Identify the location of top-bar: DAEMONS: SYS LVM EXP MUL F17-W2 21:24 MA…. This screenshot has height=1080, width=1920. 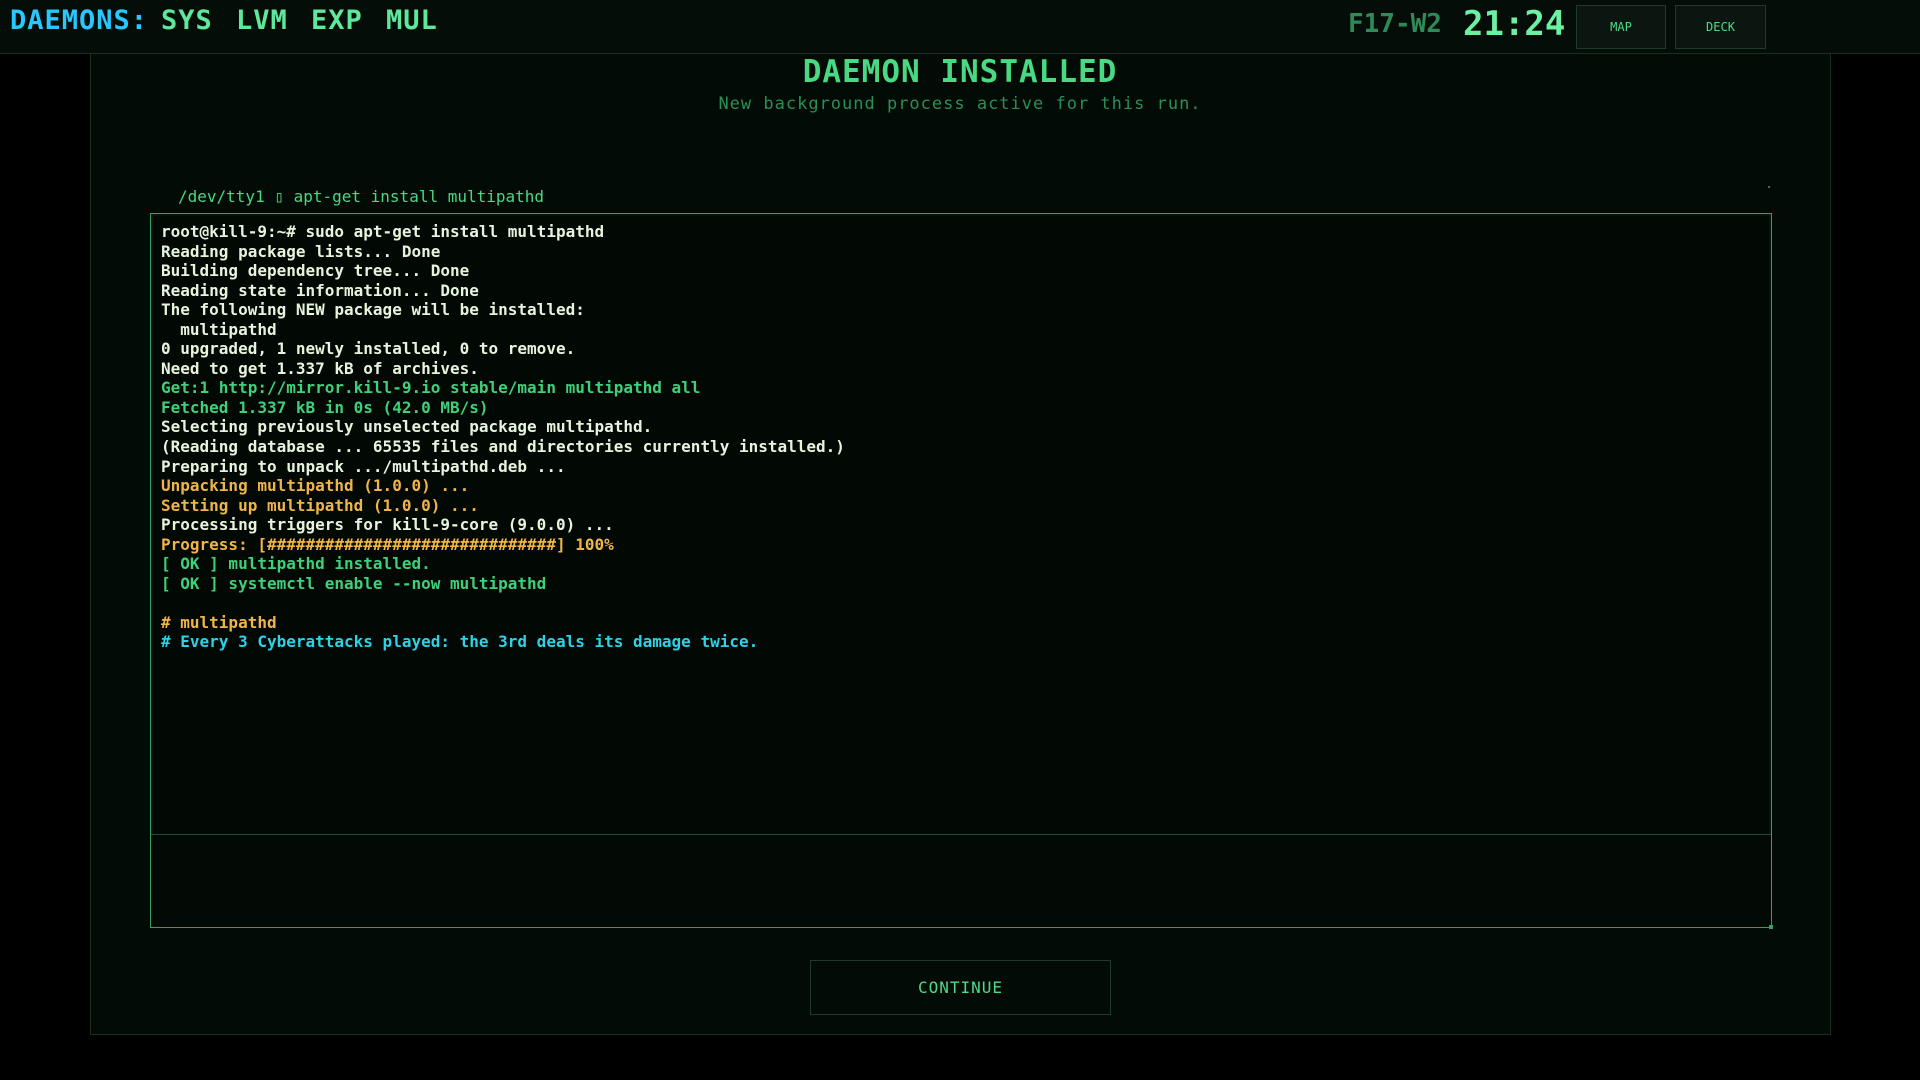
(960, 27).